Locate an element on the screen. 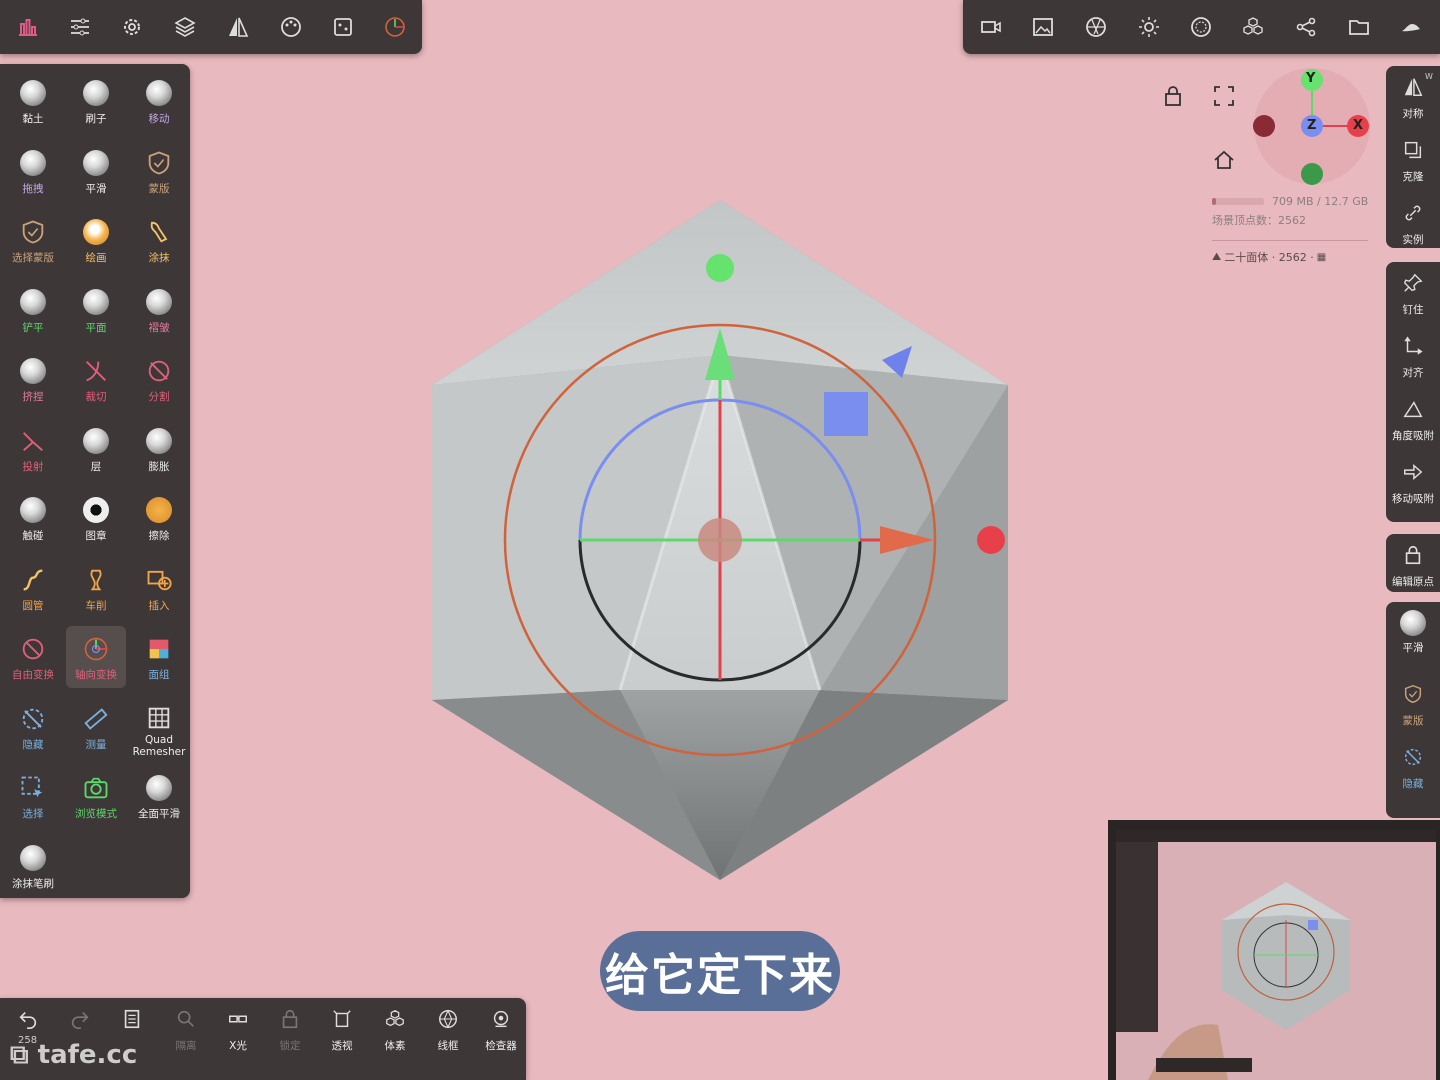 Image resolution: width=1440 pixels, height=1080 pixels. hide-icon is located at coordinates (33, 719).